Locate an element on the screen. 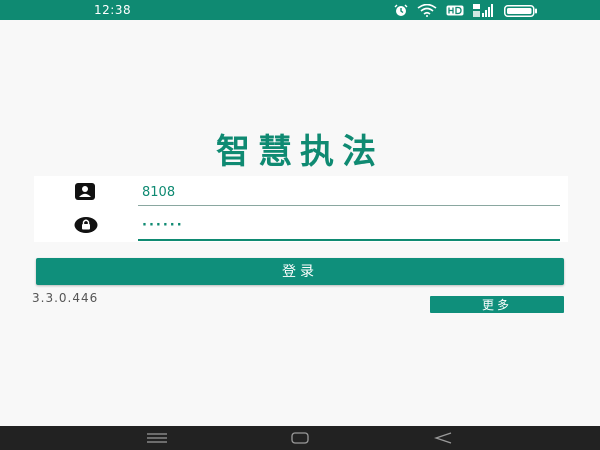 The image size is (600, 450). more-button: 更多 is located at coordinates (497, 304).